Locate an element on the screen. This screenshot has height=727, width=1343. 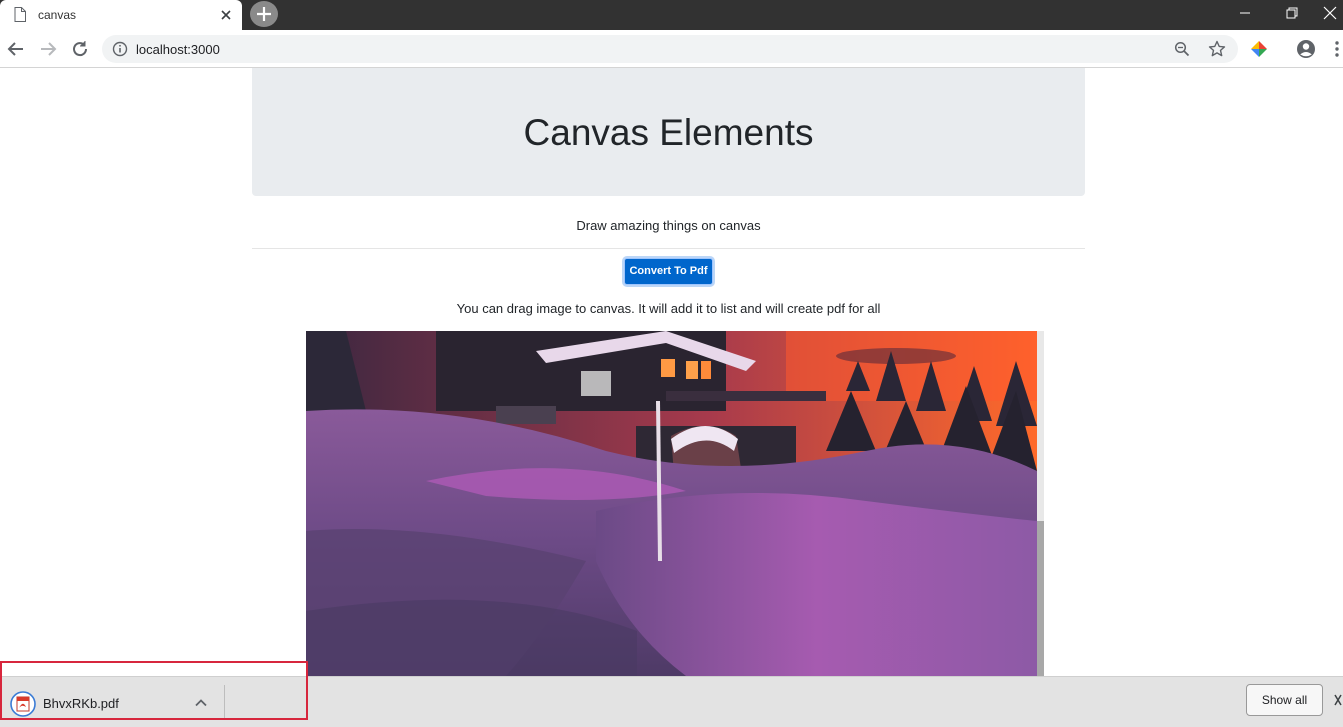
canvas-scrollbar is located at coordinates (1040, 503).